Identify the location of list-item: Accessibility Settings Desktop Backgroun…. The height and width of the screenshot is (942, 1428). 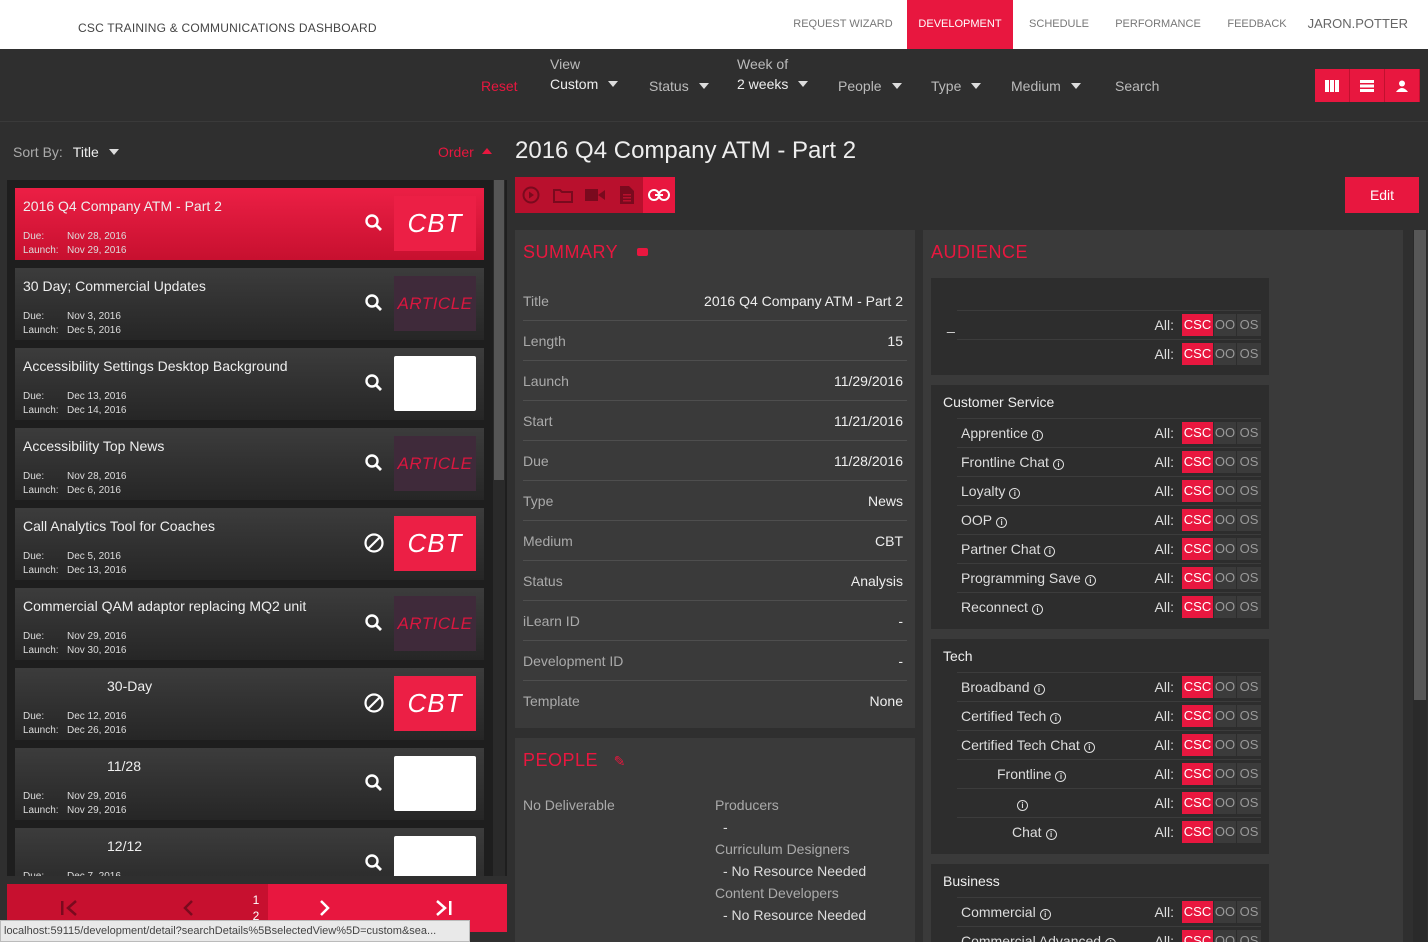
(249, 384).